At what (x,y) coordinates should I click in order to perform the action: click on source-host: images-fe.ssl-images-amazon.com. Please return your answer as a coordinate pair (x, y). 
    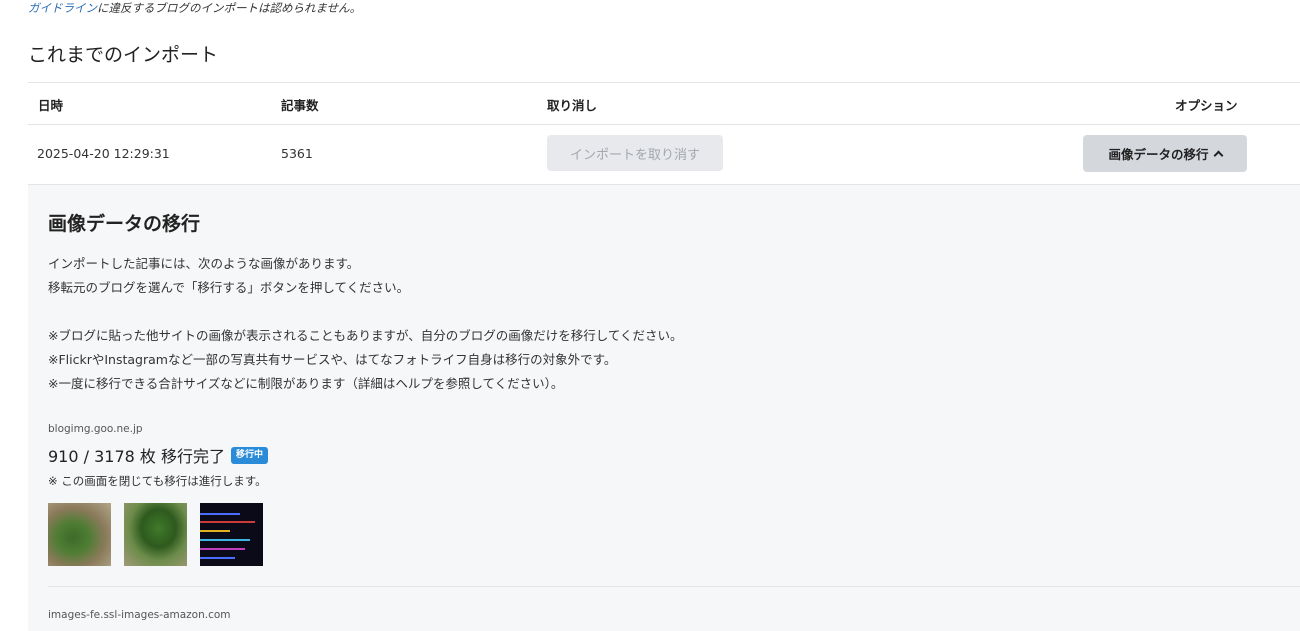
    Looking at the image, I should click on (139, 615).